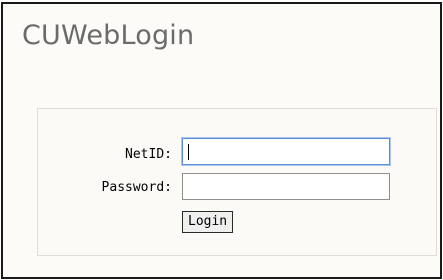  Describe the element at coordinates (208, 222) in the screenshot. I see `login-button: Login` at that location.